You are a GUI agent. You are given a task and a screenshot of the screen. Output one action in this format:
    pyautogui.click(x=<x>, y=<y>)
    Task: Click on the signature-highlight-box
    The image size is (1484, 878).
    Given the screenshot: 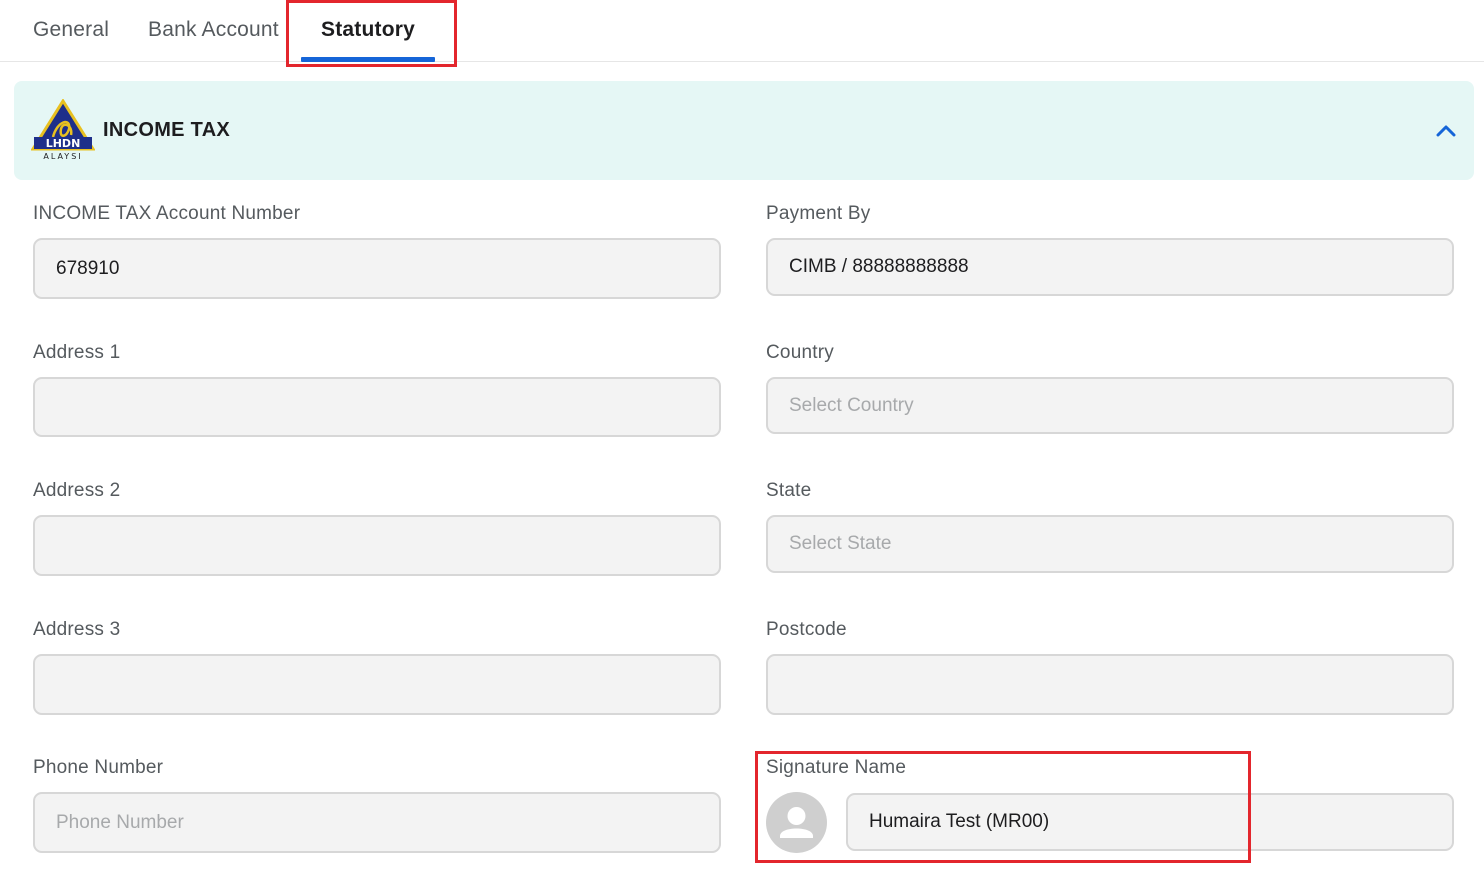 What is the action you would take?
    pyautogui.click(x=1003, y=807)
    